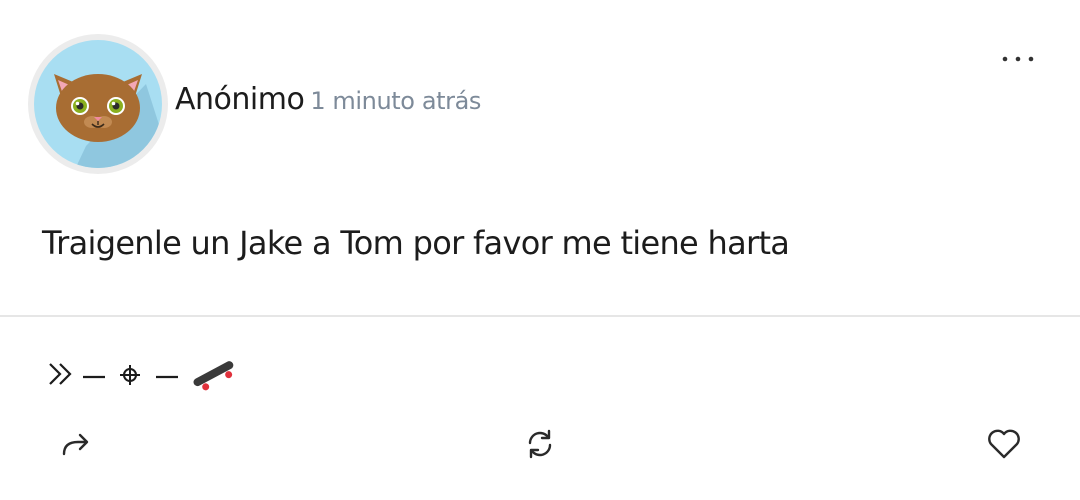  I want to click on more-options-icon, so click(1018, 59).